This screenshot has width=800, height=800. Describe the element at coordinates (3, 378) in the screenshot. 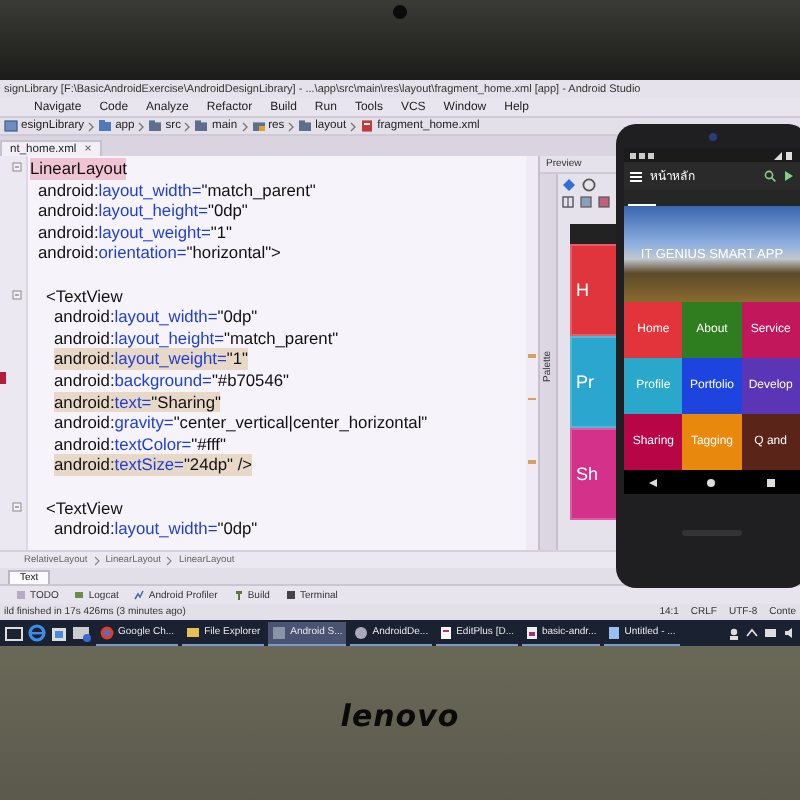

I see `breakpoint-marker` at that location.